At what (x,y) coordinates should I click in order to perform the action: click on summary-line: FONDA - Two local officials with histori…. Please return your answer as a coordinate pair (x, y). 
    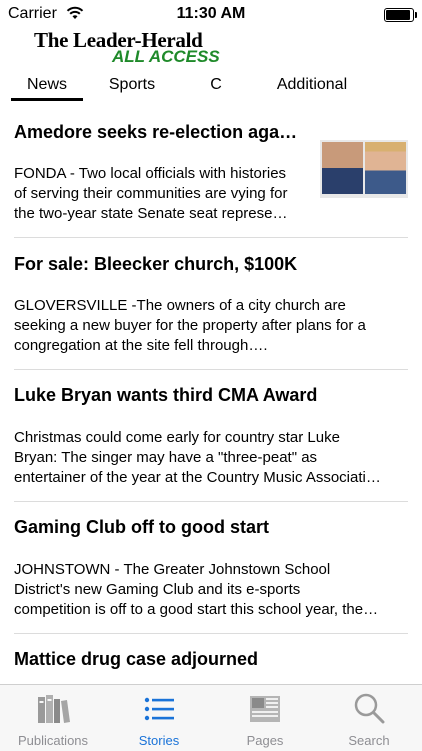
    Looking at the image, I should click on (150, 173).